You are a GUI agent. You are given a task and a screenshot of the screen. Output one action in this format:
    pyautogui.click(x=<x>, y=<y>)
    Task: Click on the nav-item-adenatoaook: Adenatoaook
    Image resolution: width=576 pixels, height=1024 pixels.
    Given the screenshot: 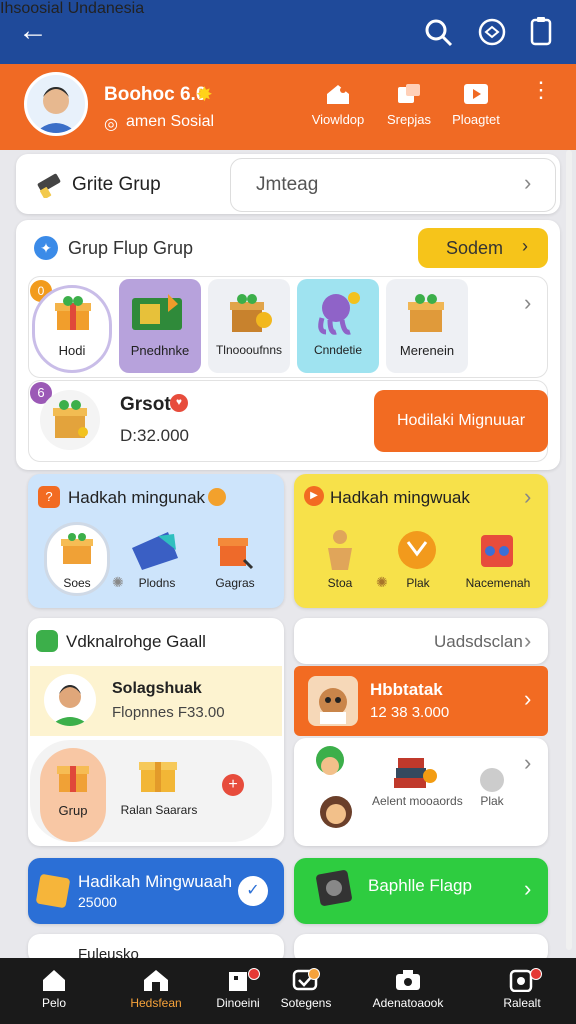 What is the action you would take?
    pyautogui.click(x=408, y=989)
    